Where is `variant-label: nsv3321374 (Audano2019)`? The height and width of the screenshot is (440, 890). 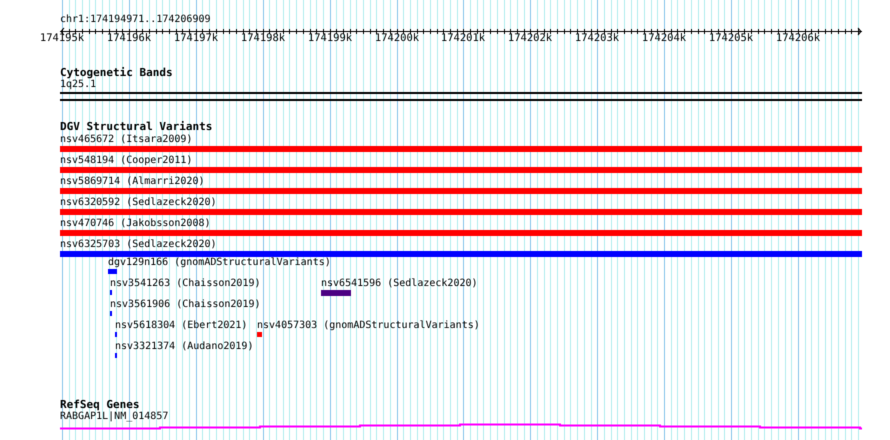
variant-label: nsv3321374 (Audano2019) is located at coordinates (184, 346).